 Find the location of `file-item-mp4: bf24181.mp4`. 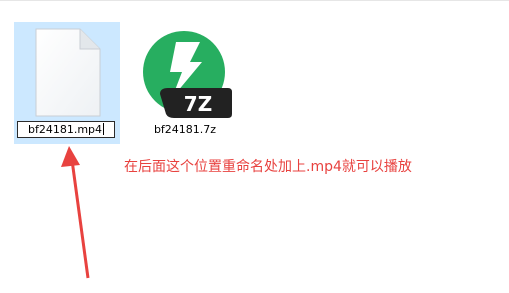

file-item-mp4: bf24181.mp4 is located at coordinates (67, 83).